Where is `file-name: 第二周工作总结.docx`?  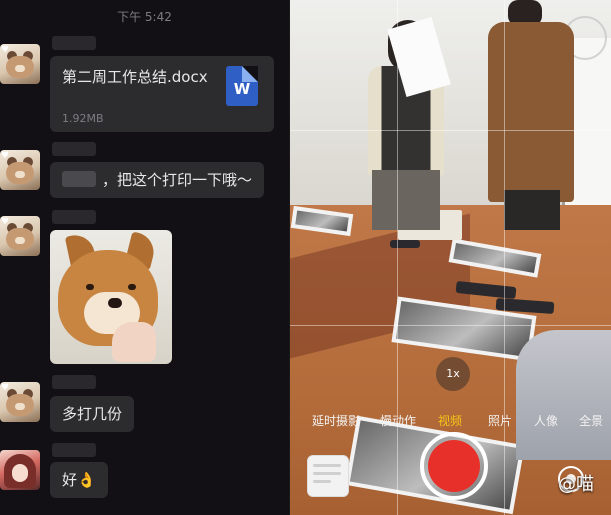 file-name: 第二周工作总结.docx is located at coordinates (135, 77).